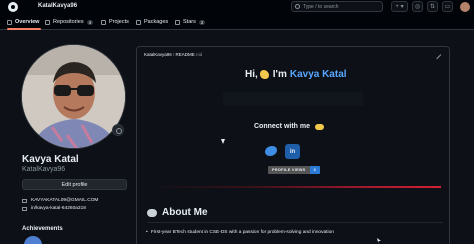 This screenshot has width=474, height=244. Describe the element at coordinates (44, 169) in the screenshot. I see `profile-login: KatalKavya96` at that location.